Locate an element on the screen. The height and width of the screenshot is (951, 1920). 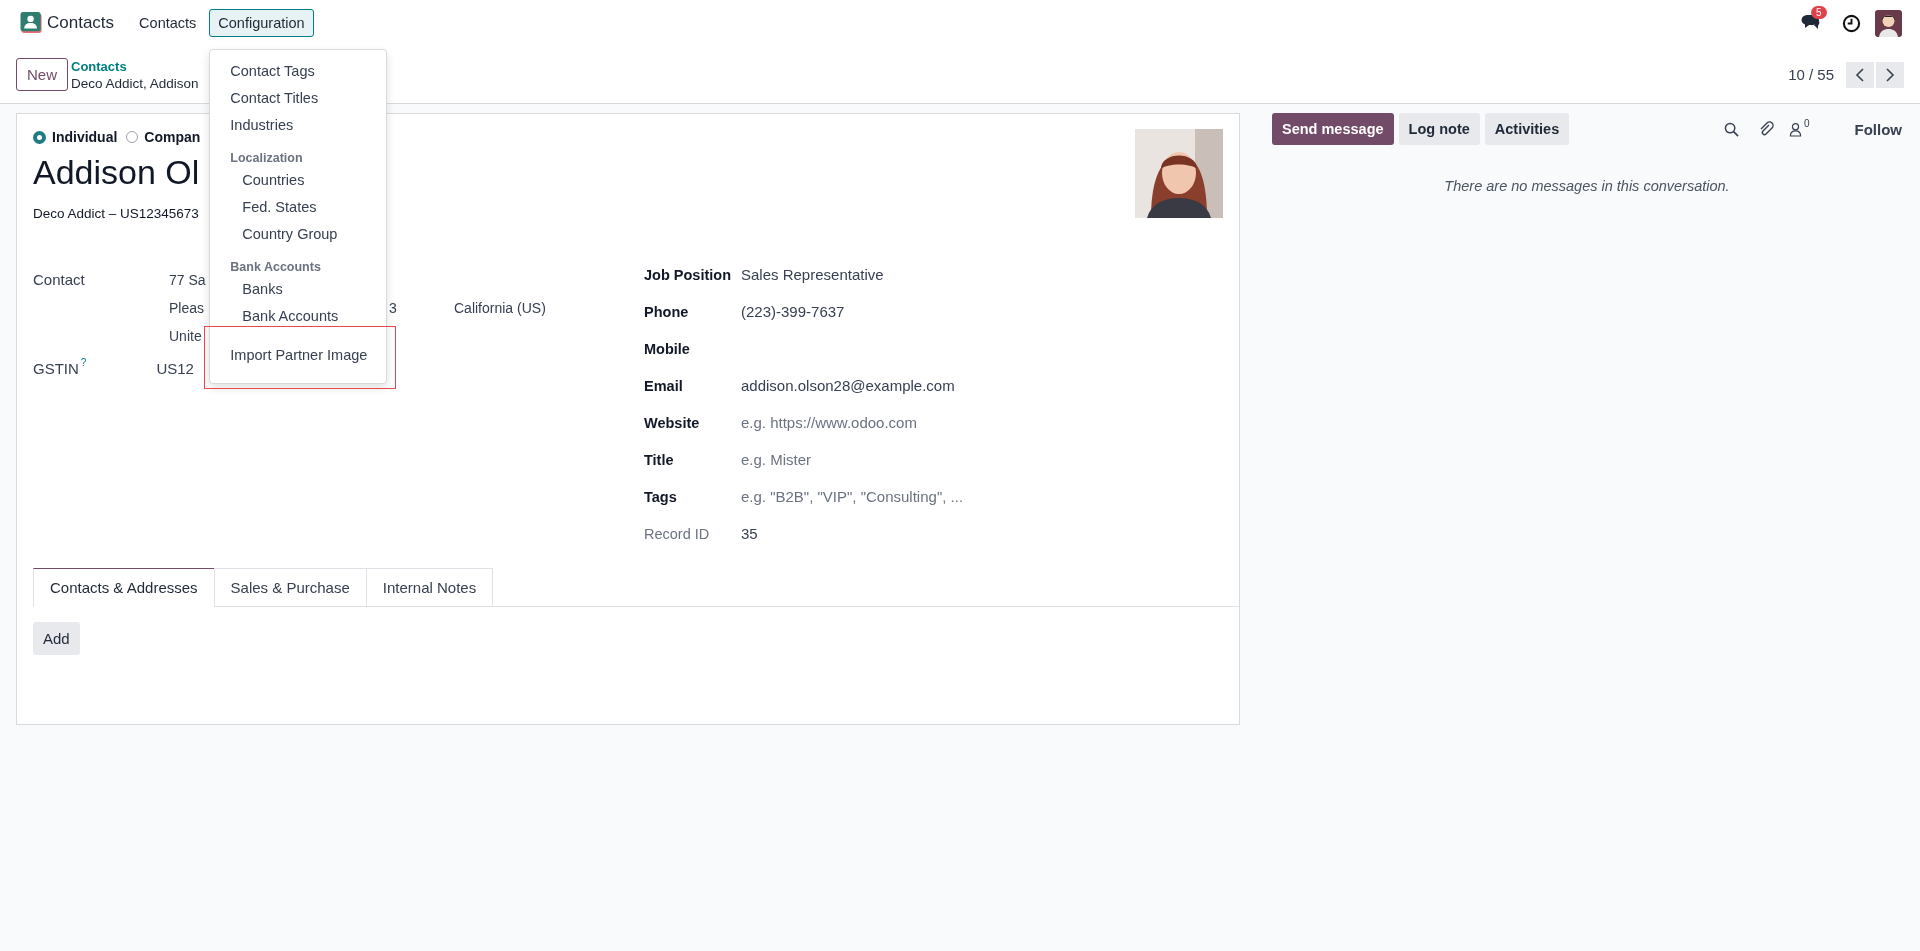
field-label: Email is located at coordinates (664, 385).